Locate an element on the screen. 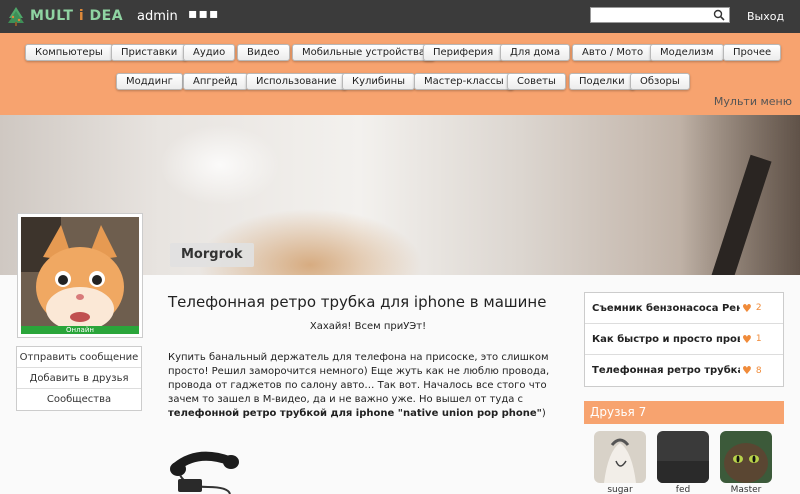 The height and width of the screenshot is (494, 800). category-button: Кулибины is located at coordinates (379, 81).